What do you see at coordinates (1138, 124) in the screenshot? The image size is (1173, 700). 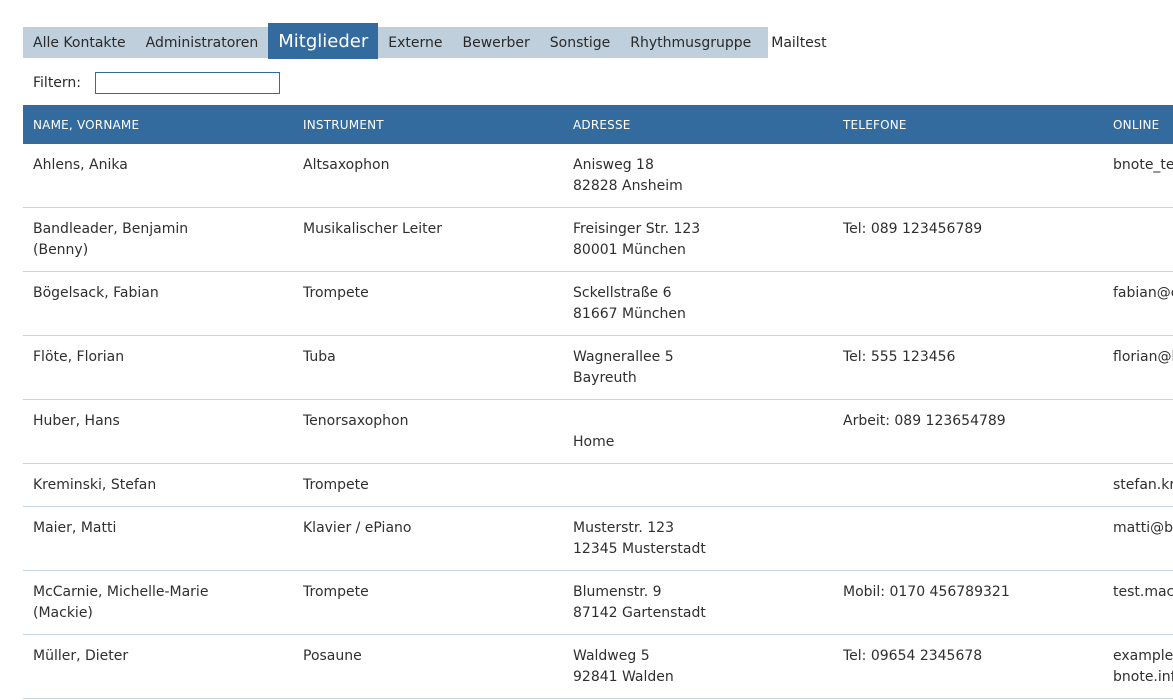 I see `header-online: ONLINE` at bounding box center [1138, 124].